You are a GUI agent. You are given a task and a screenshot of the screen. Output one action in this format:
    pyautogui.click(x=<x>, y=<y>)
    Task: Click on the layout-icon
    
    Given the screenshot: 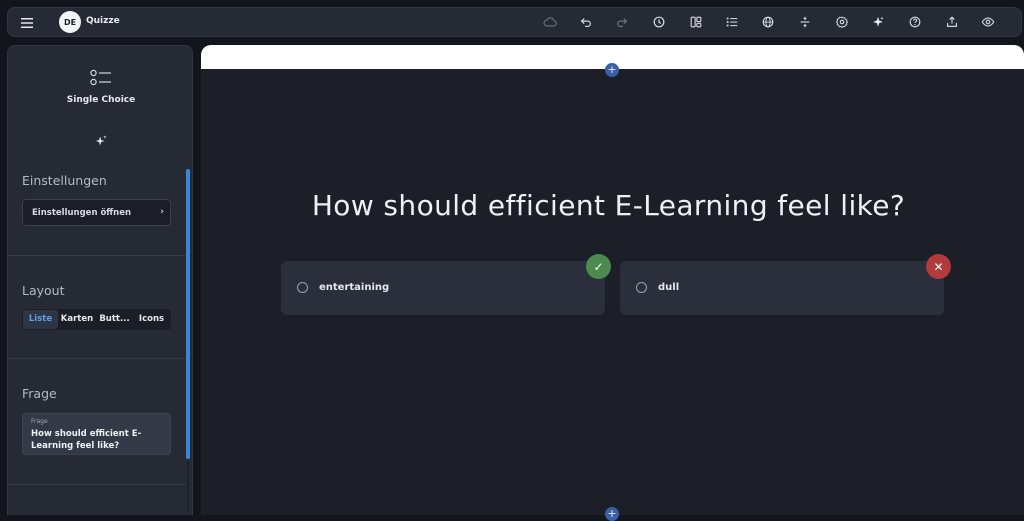 What is the action you would take?
    pyautogui.click(x=696, y=22)
    